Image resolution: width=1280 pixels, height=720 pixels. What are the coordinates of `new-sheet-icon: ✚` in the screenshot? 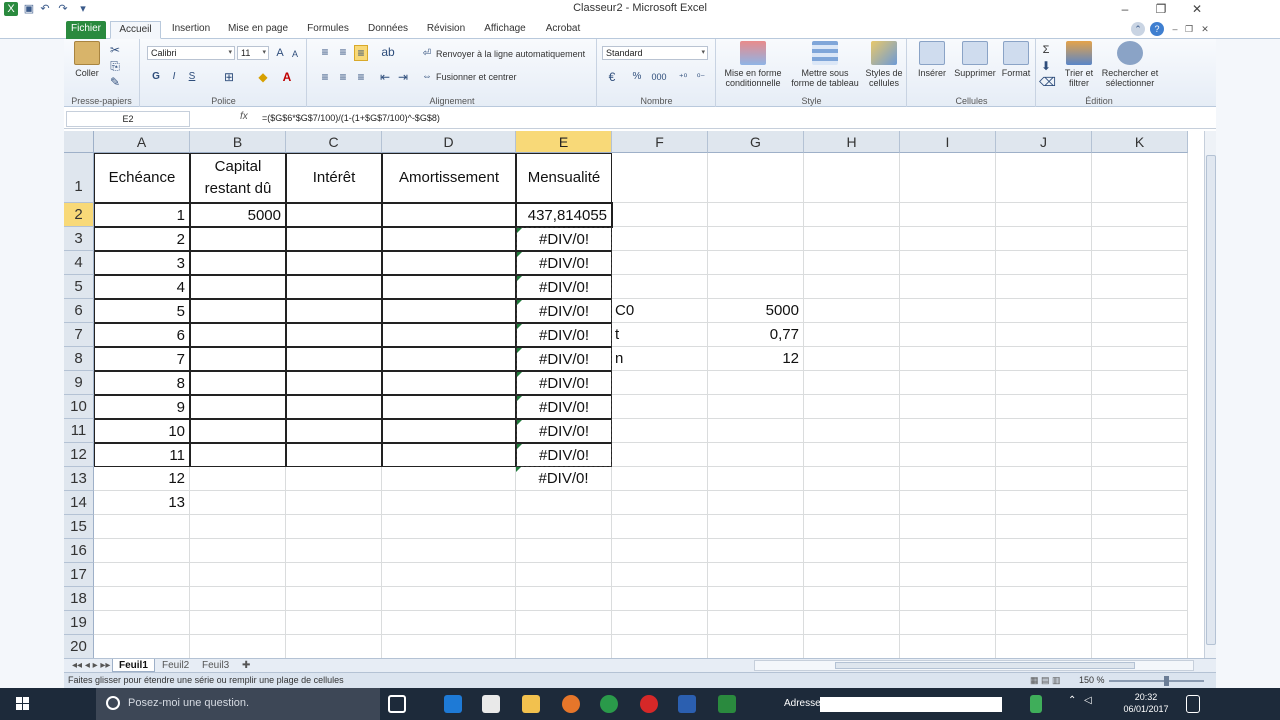 It's located at (246, 665).